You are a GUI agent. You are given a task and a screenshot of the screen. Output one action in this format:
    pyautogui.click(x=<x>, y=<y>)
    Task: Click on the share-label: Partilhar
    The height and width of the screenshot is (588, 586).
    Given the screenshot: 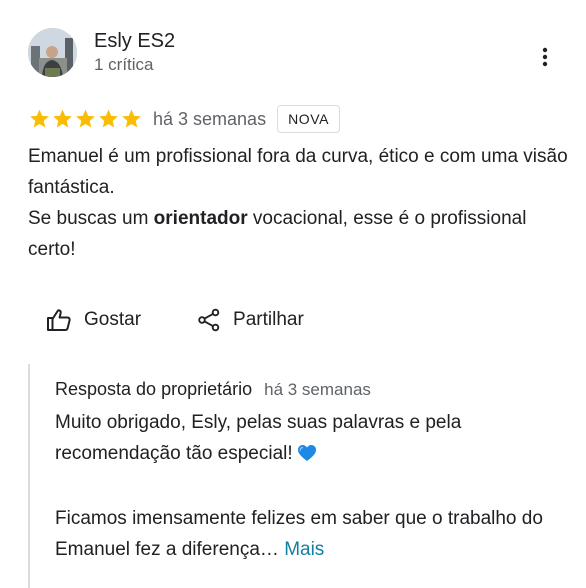 What is the action you would take?
    pyautogui.click(x=268, y=319)
    